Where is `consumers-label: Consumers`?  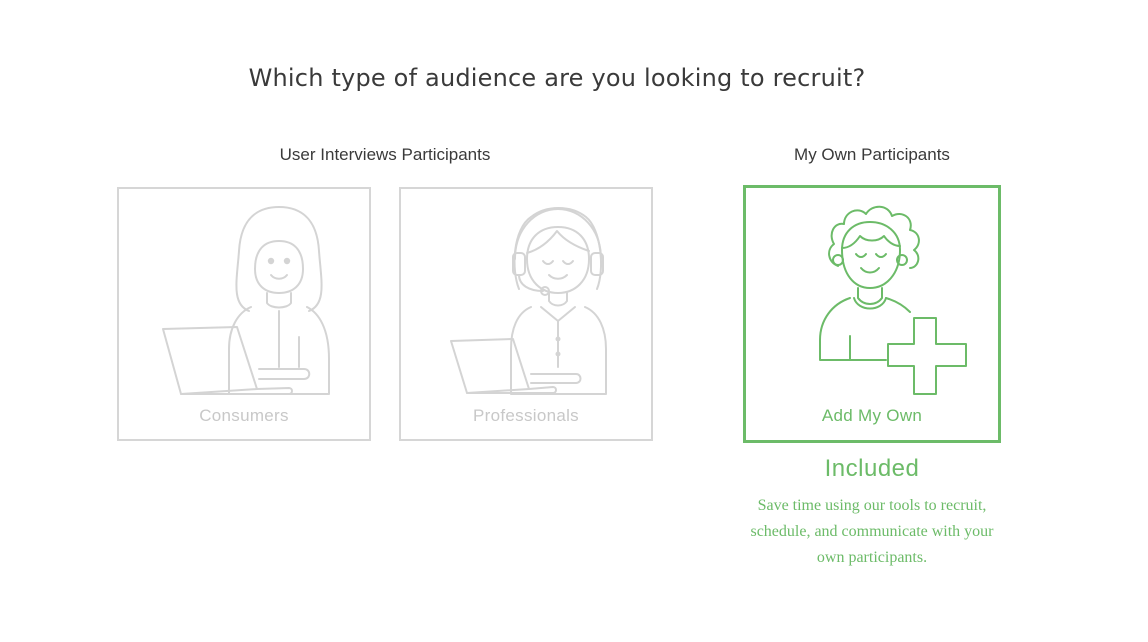 consumers-label: Consumers is located at coordinates (244, 415).